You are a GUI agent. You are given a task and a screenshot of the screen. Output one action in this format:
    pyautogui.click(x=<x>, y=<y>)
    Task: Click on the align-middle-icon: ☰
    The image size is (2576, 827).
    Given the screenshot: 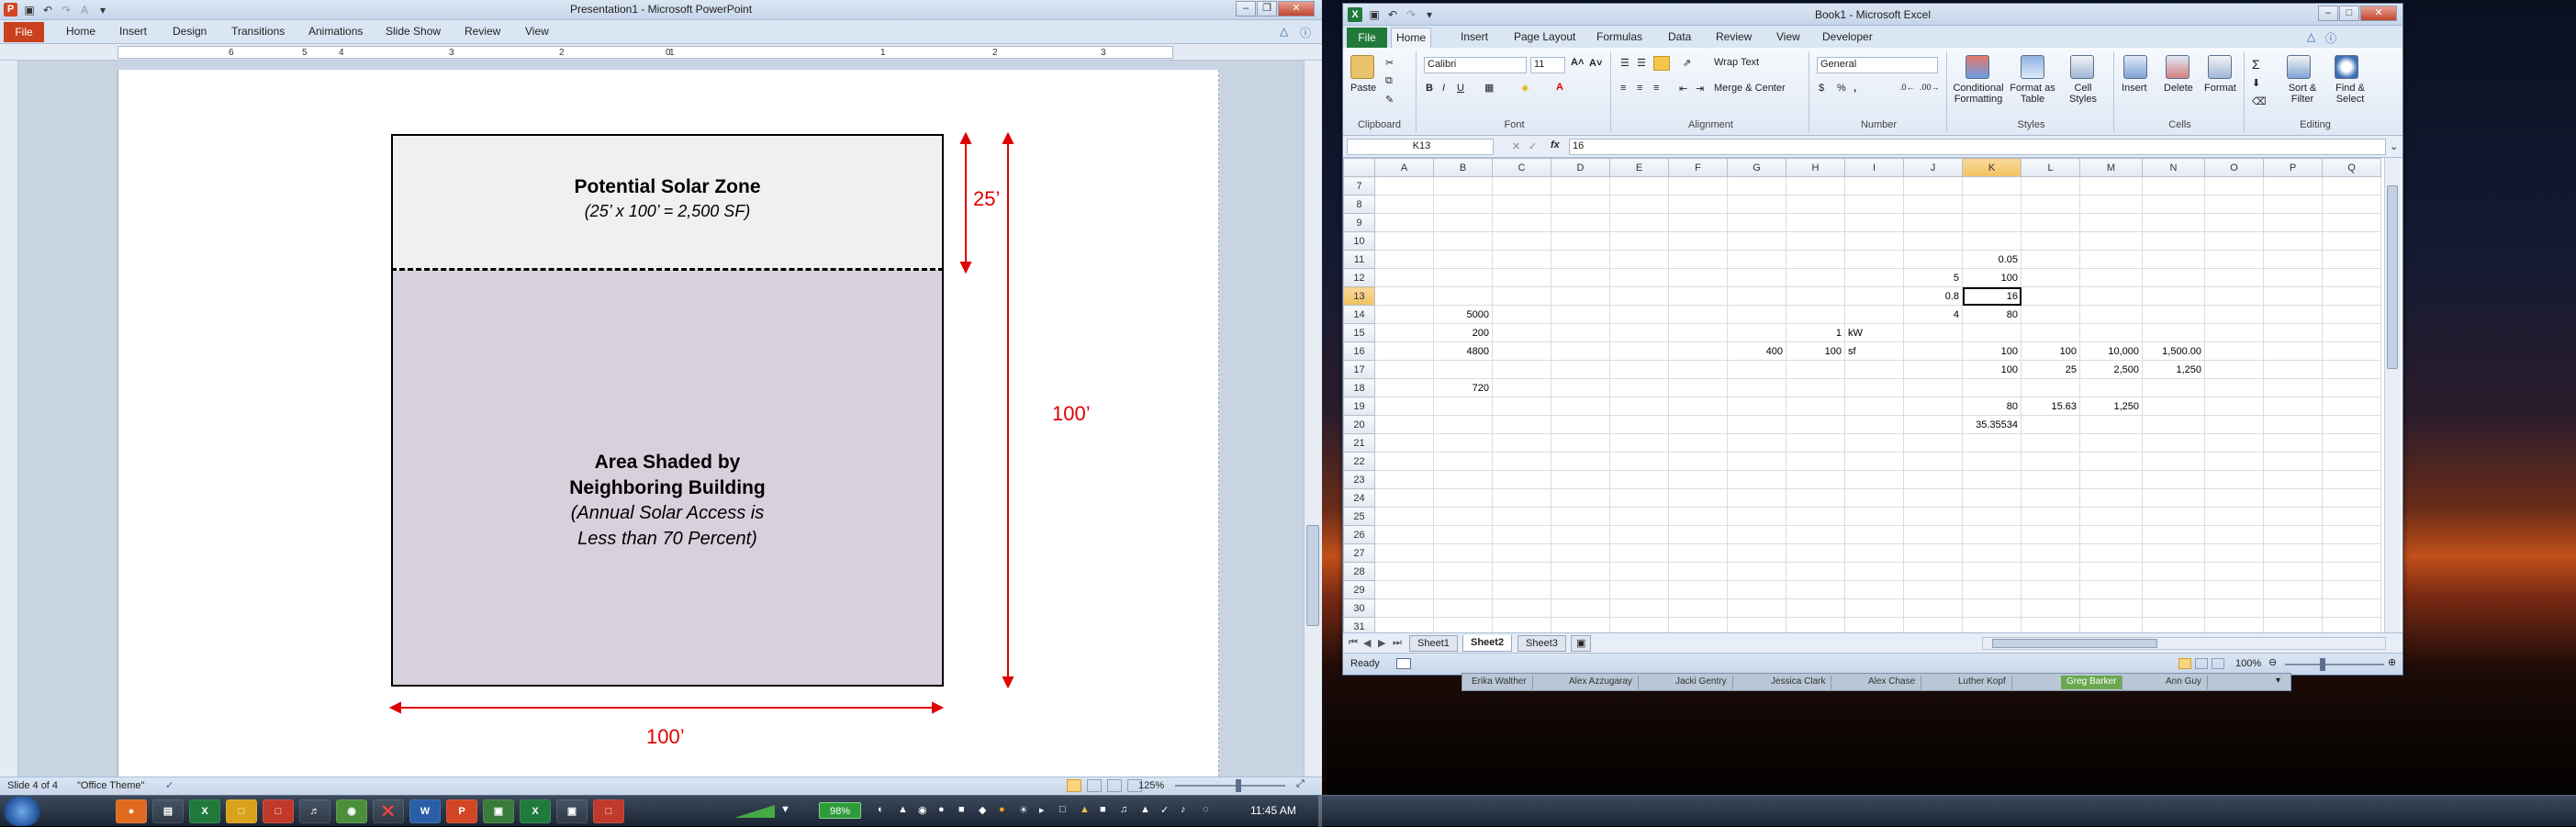 What is the action you would take?
    pyautogui.click(x=1641, y=63)
    